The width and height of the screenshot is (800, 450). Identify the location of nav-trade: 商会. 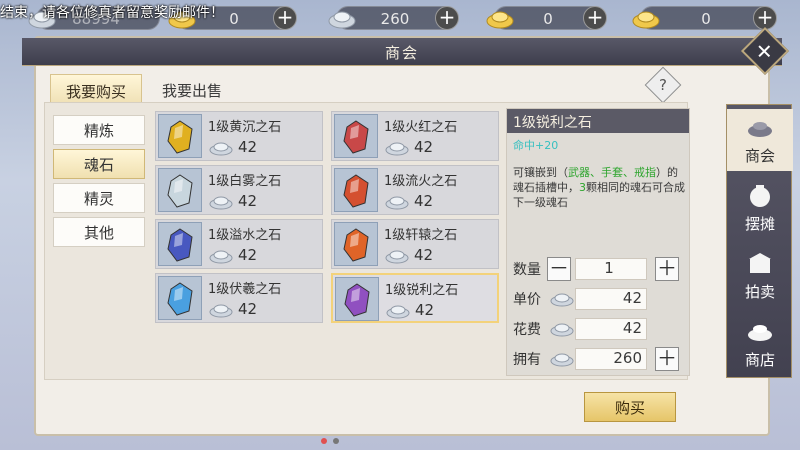
(760, 140).